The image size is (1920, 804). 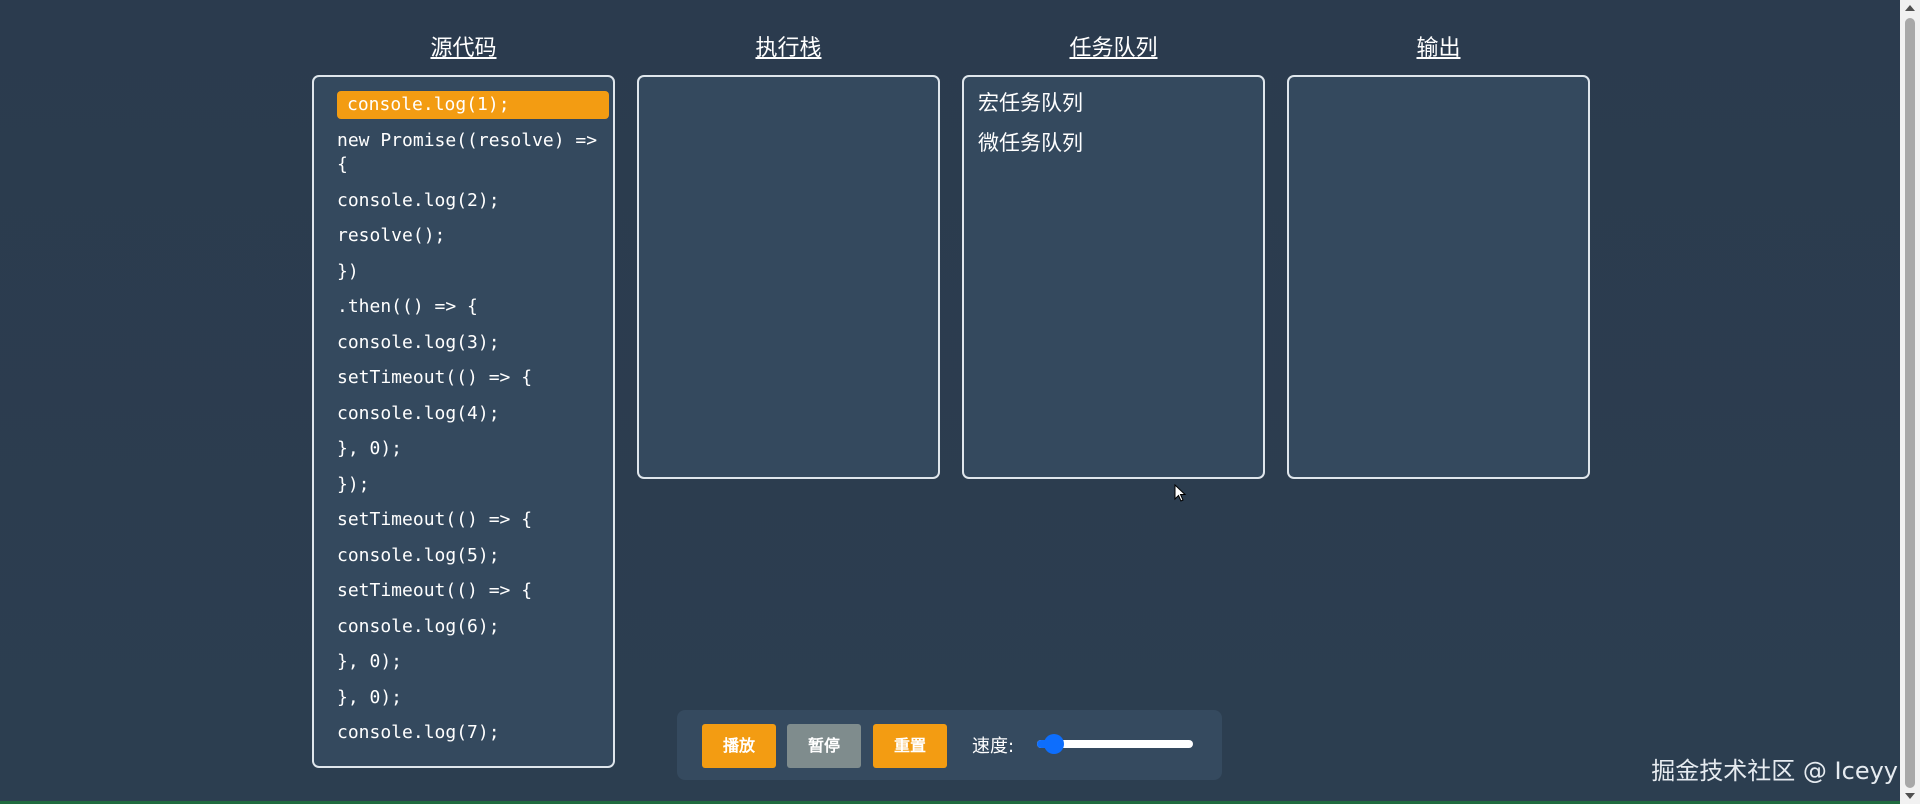 I want to click on code-line: console.log(7);, so click(x=418, y=732).